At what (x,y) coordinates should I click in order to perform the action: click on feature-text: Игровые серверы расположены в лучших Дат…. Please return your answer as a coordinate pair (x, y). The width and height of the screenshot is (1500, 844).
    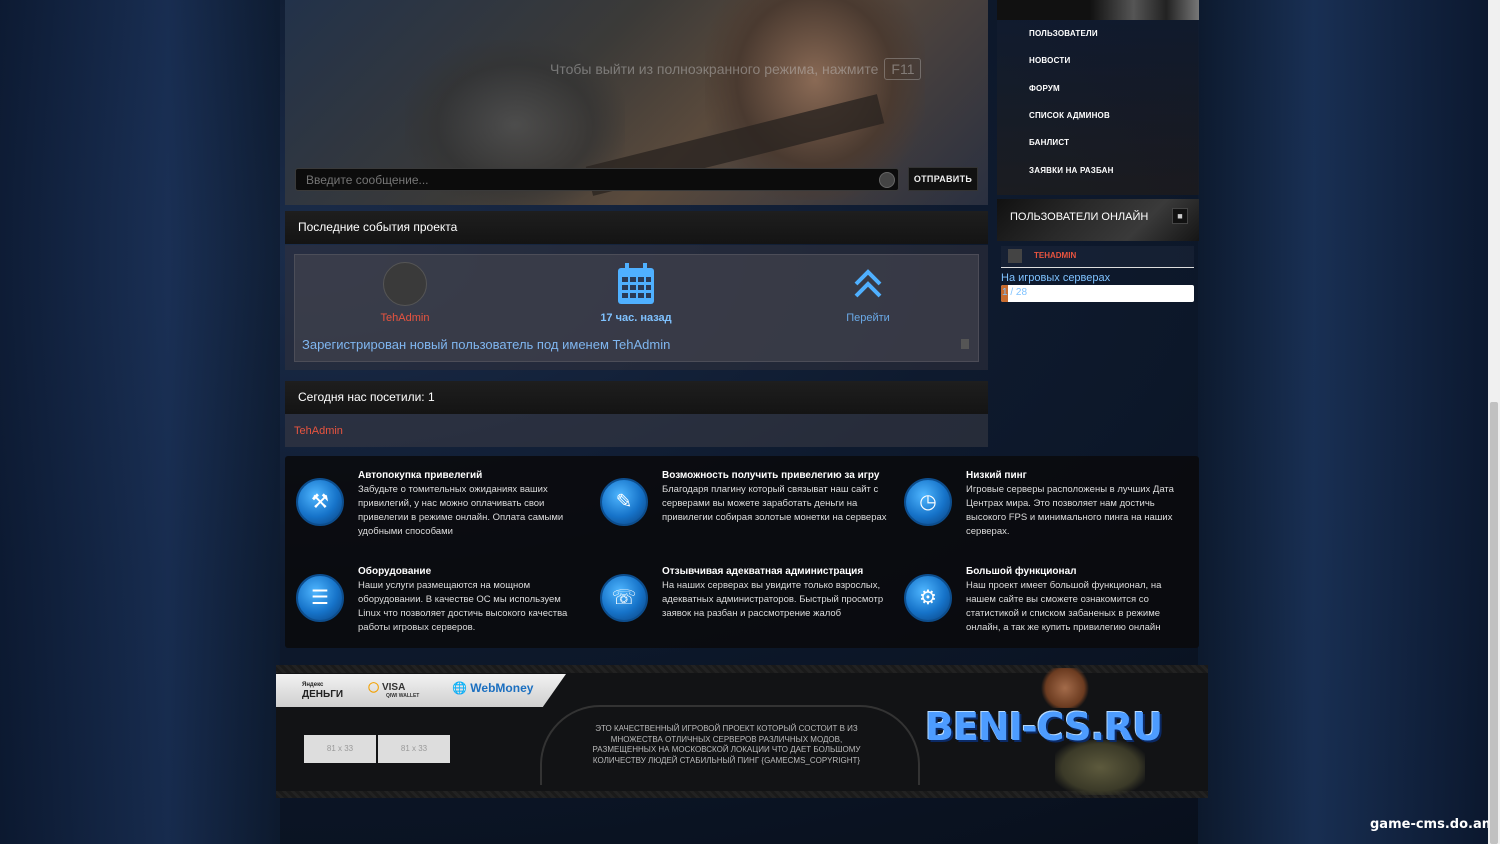
    Looking at the image, I should click on (1070, 510).